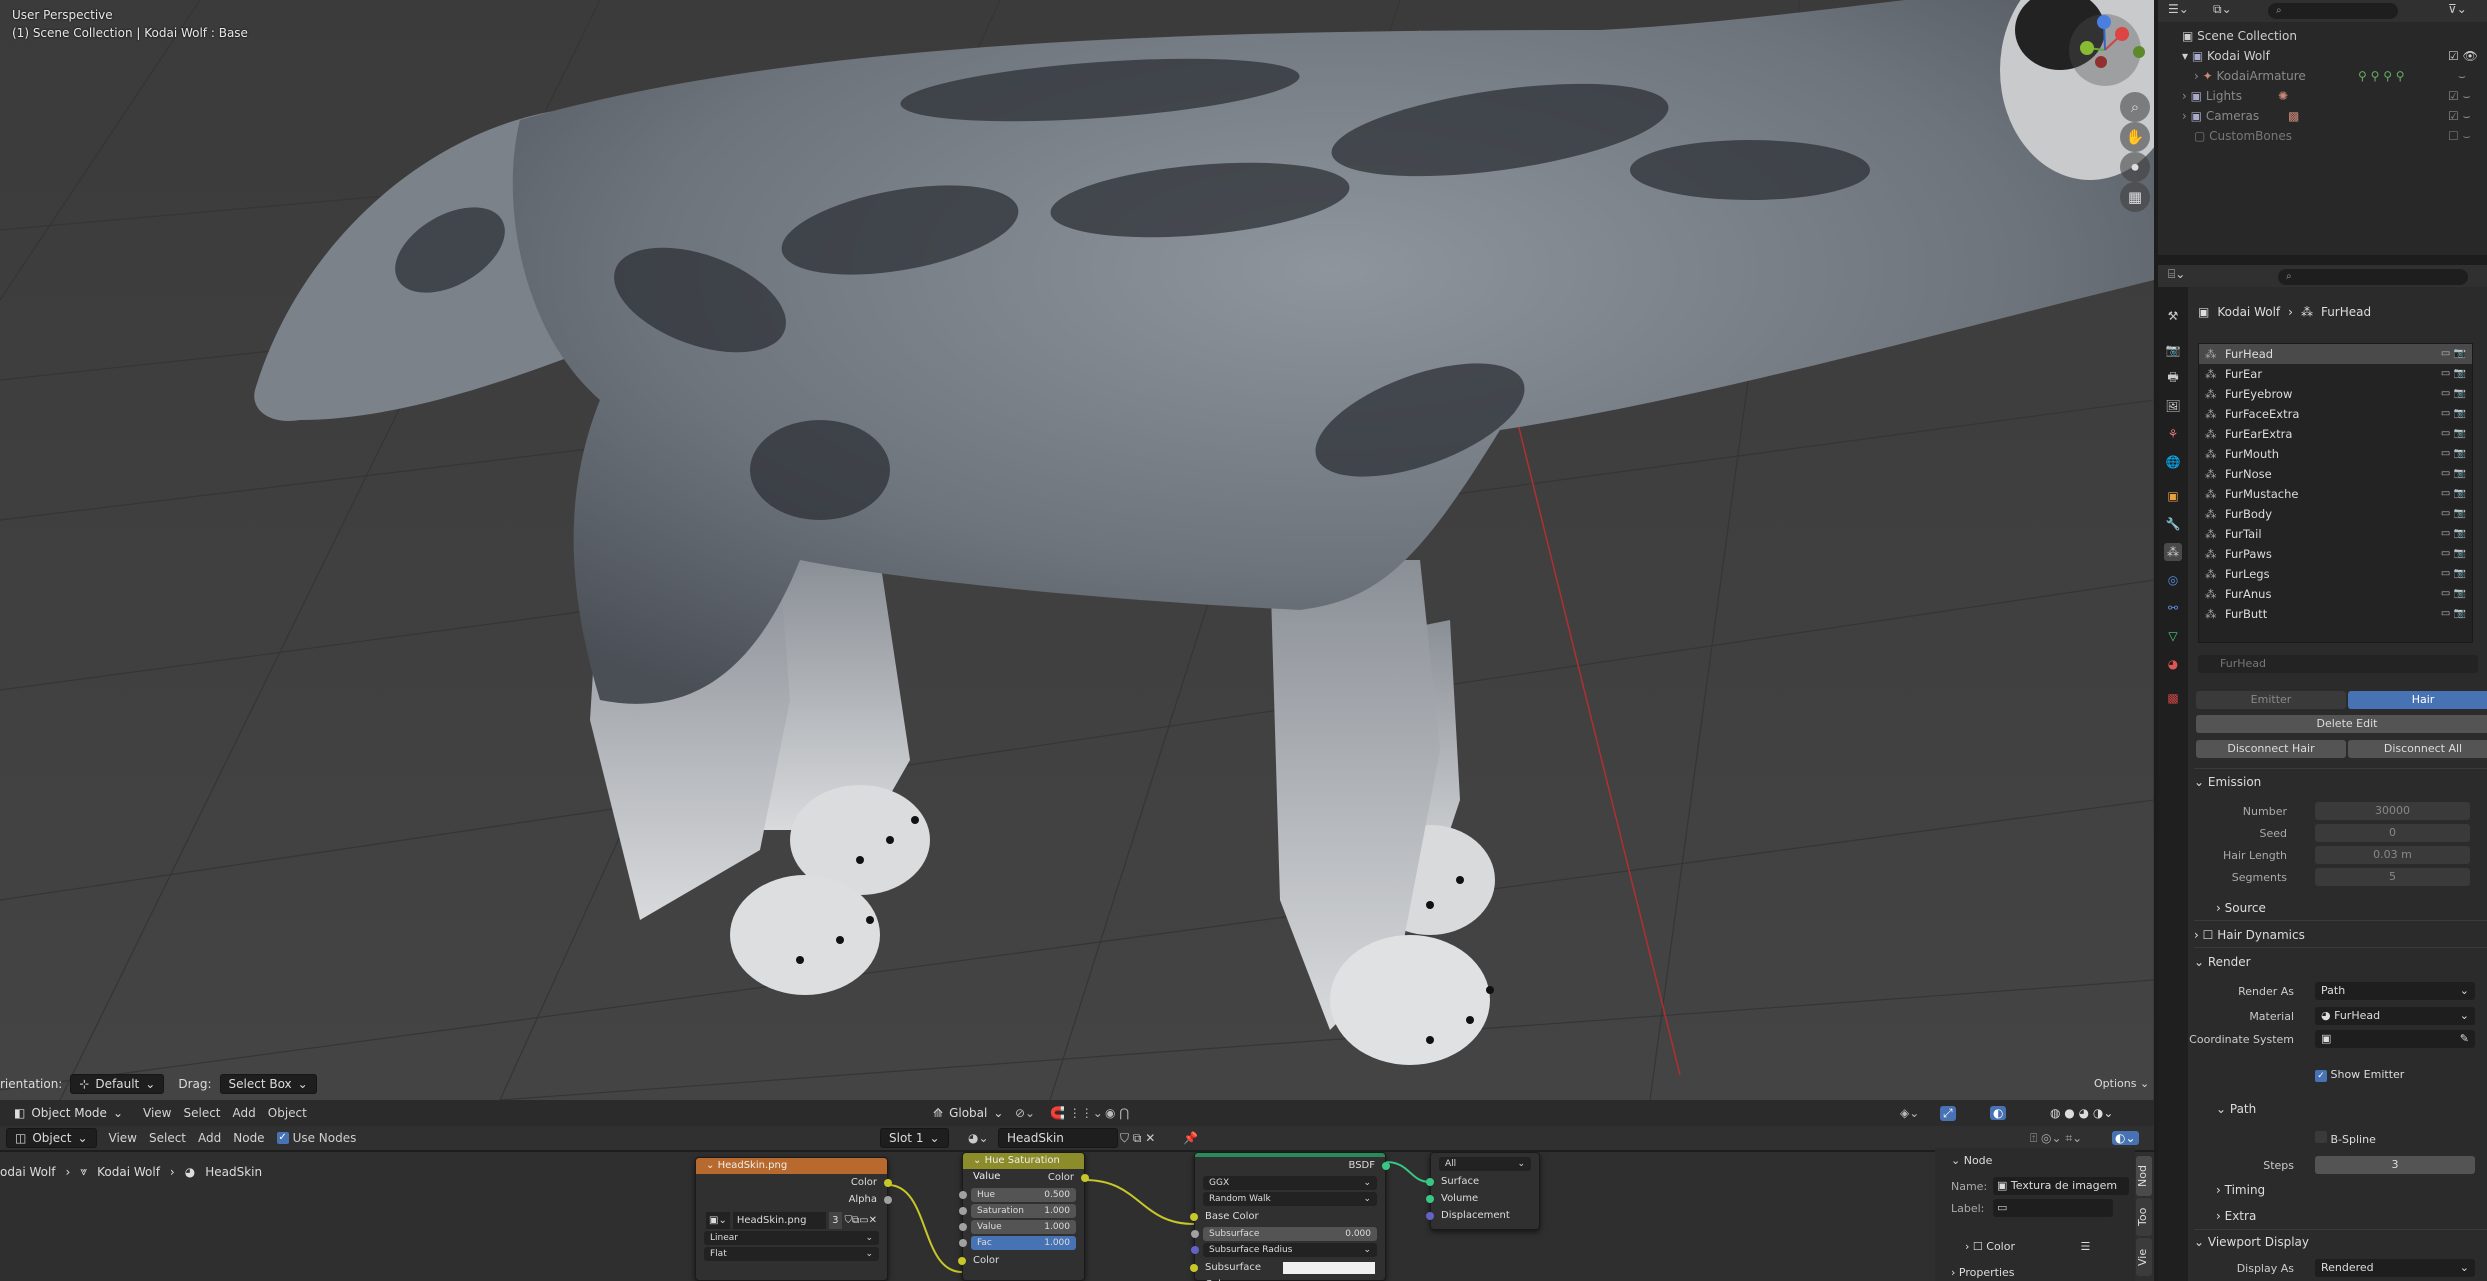 Image resolution: width=2487 pixels, height=1281 pixels. I want to click on eyedropper-icon: ✎, so click(2464, 1039).